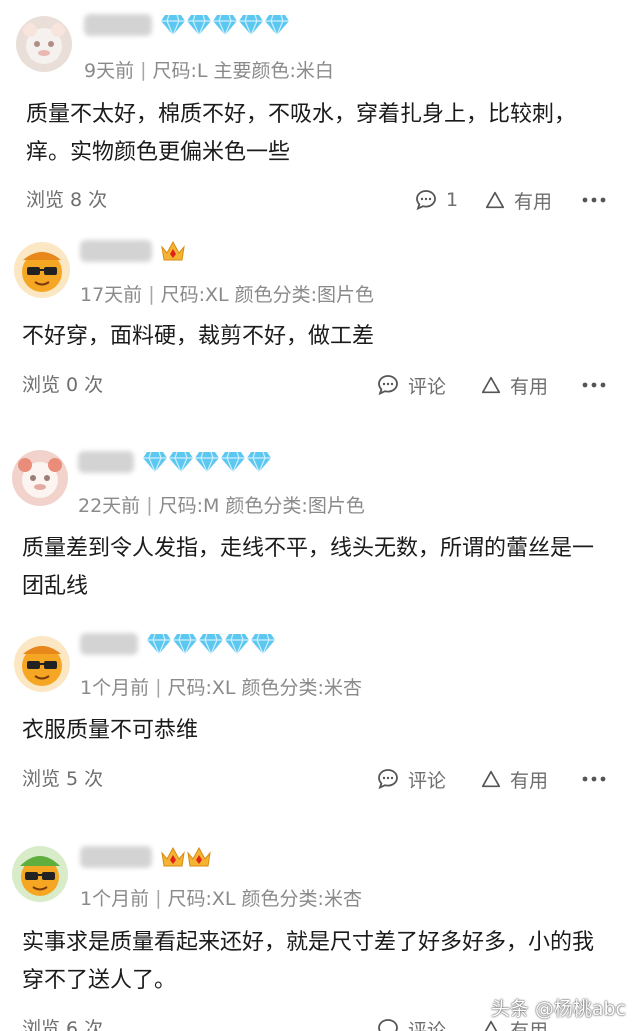 This screenshot has height=1031, width=640. What do you see at coordinates (111, 295) in the screenshot?
I see `review-time: 17天前` at bounding box center [111, 295].